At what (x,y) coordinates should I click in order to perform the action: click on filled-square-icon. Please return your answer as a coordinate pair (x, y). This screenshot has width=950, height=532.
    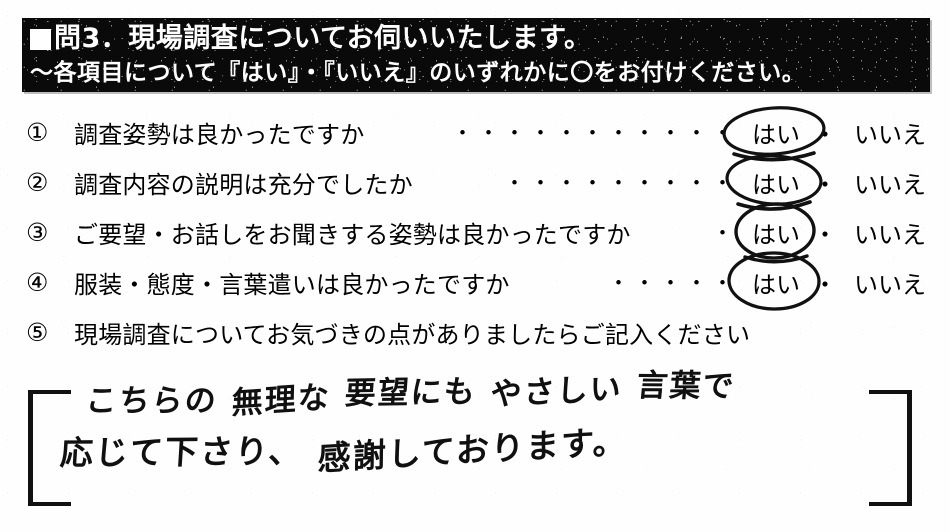
    Looking at the image, I should click on (40, 39).